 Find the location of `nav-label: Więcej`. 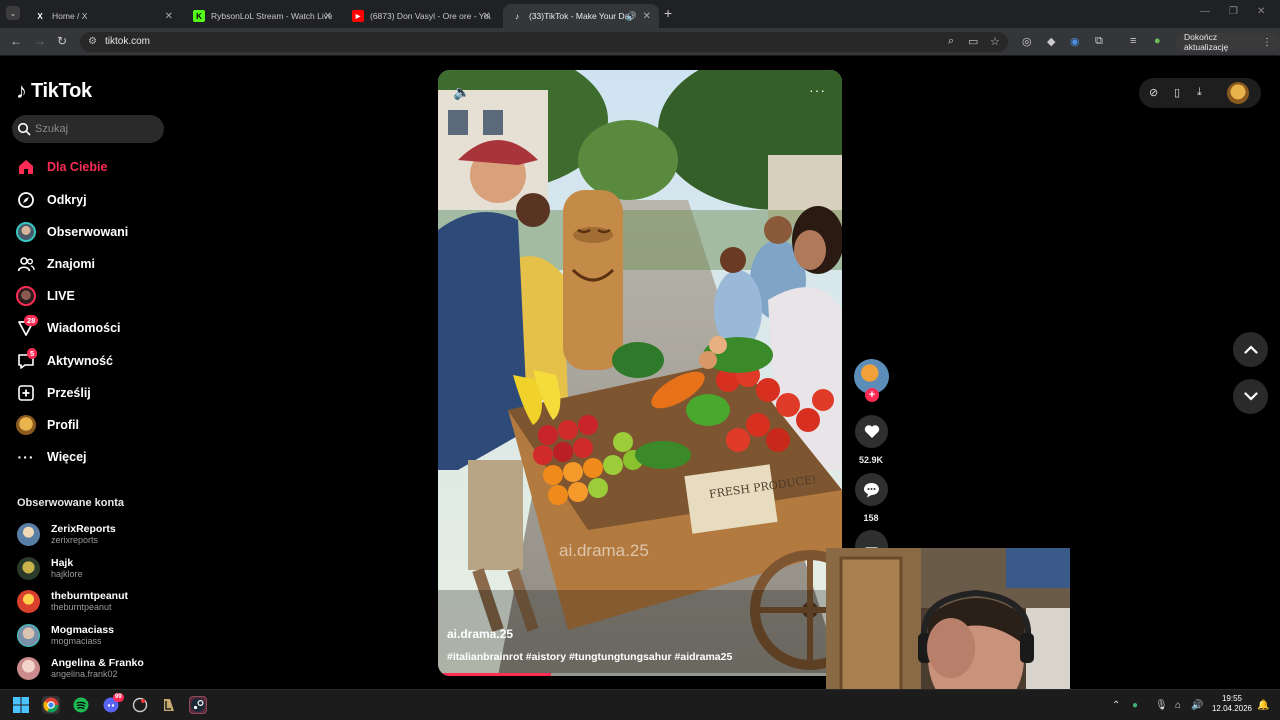

nav-label: Więcej is located at coordinates (67, 457).